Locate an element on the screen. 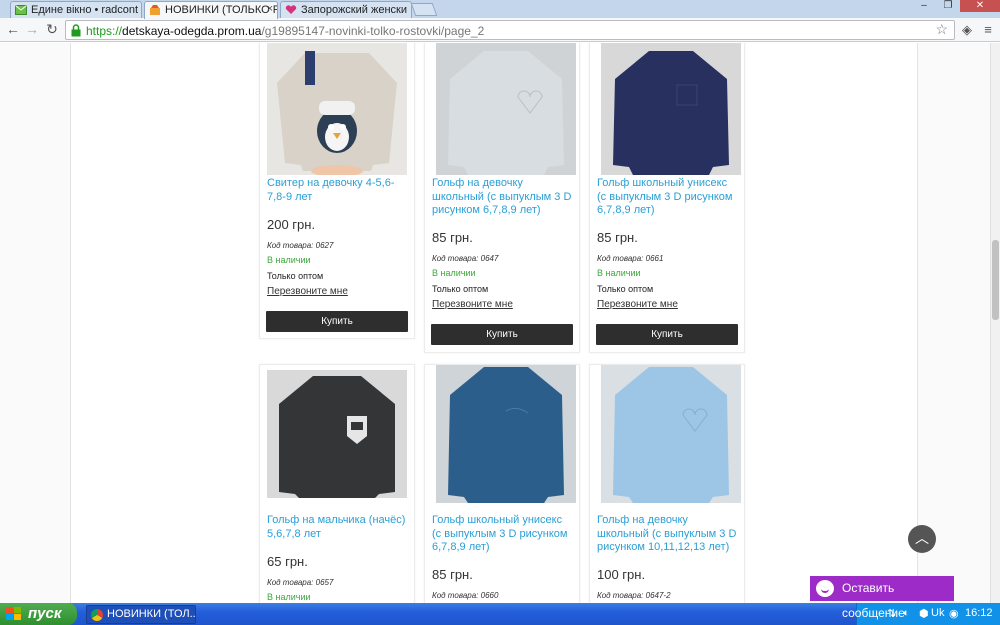 This screenshot has width=1000, height=625. tab-radcont: Едине вікно • radcont is located at coordinates (76, 9).